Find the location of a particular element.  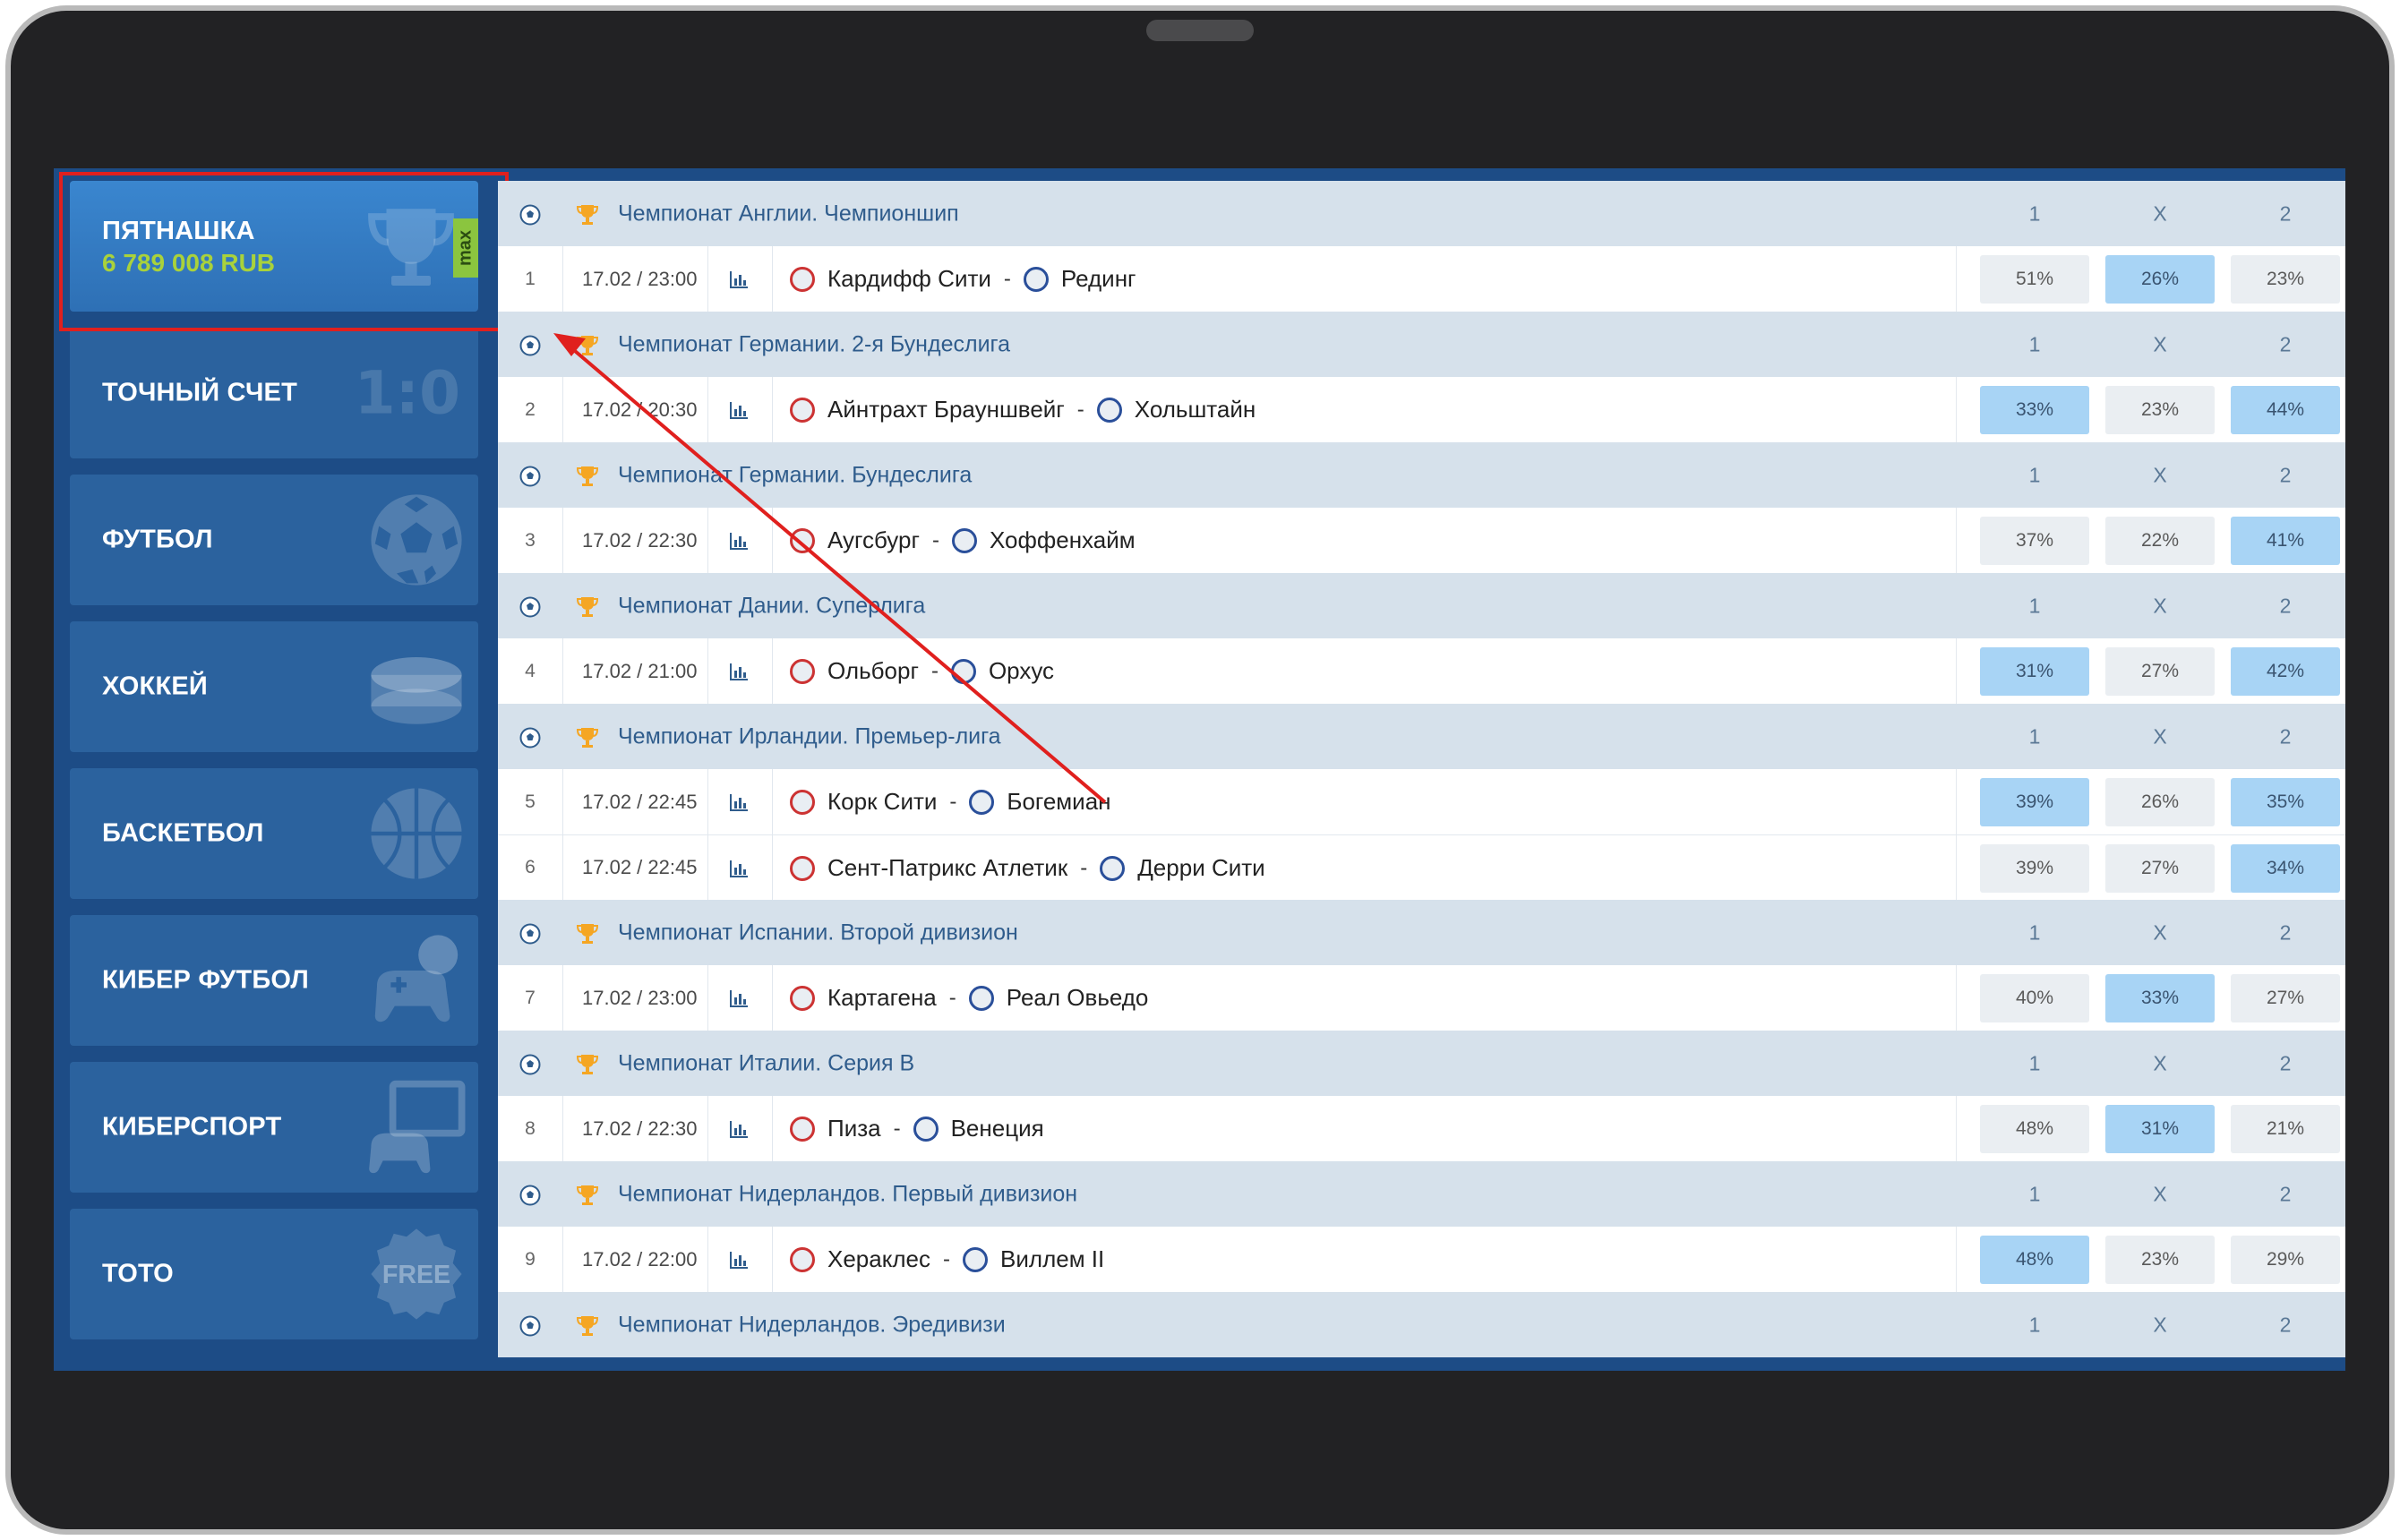

match-teams: Корк Сити - Богемиан is located at coordinates (950, 801).